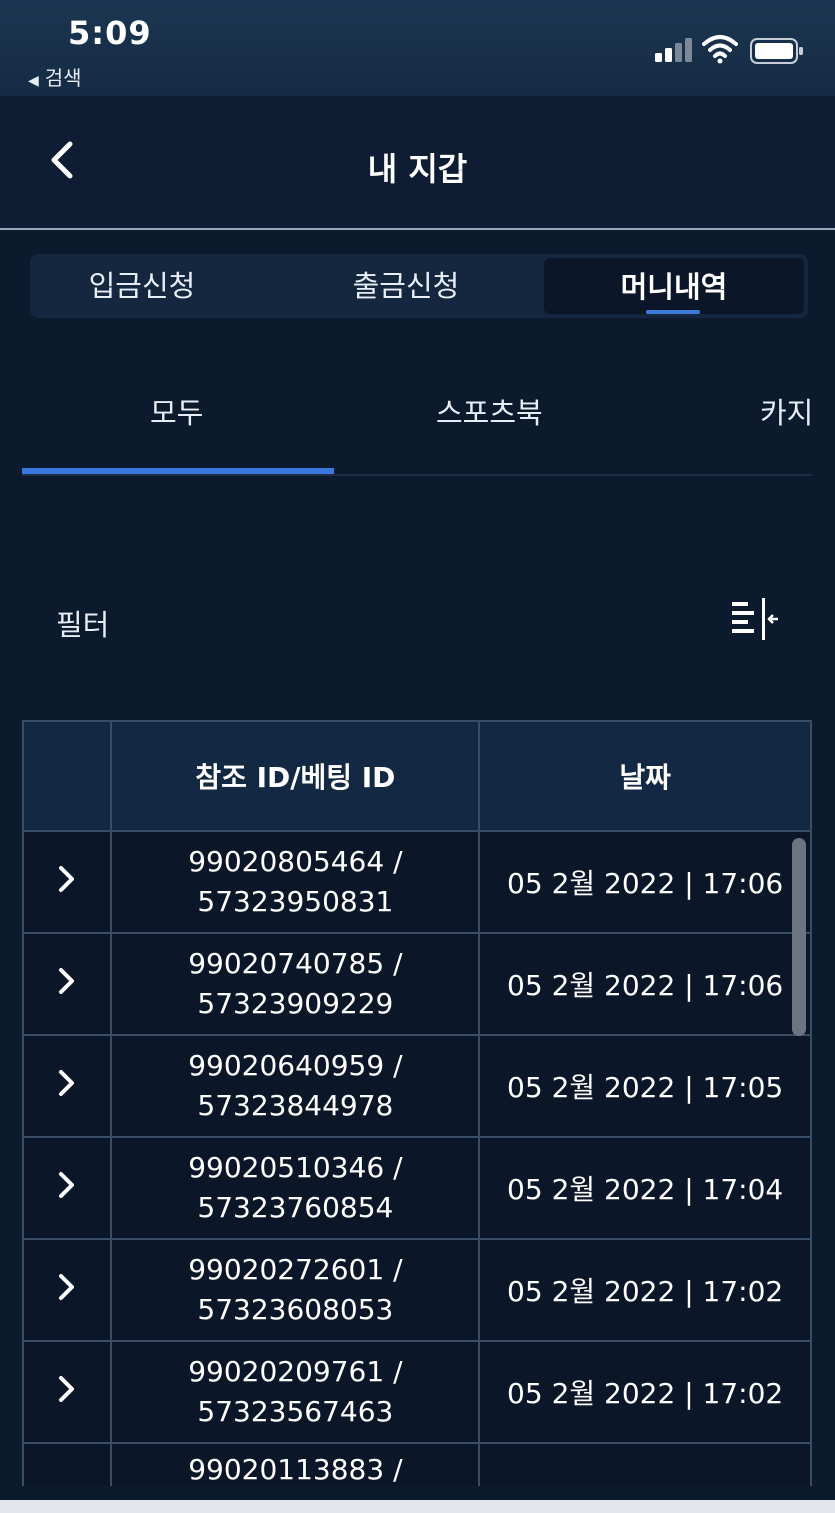  Describe the element at coordinates (110, 33) in the screenshot. I see `status-time: 5:09` at that location.